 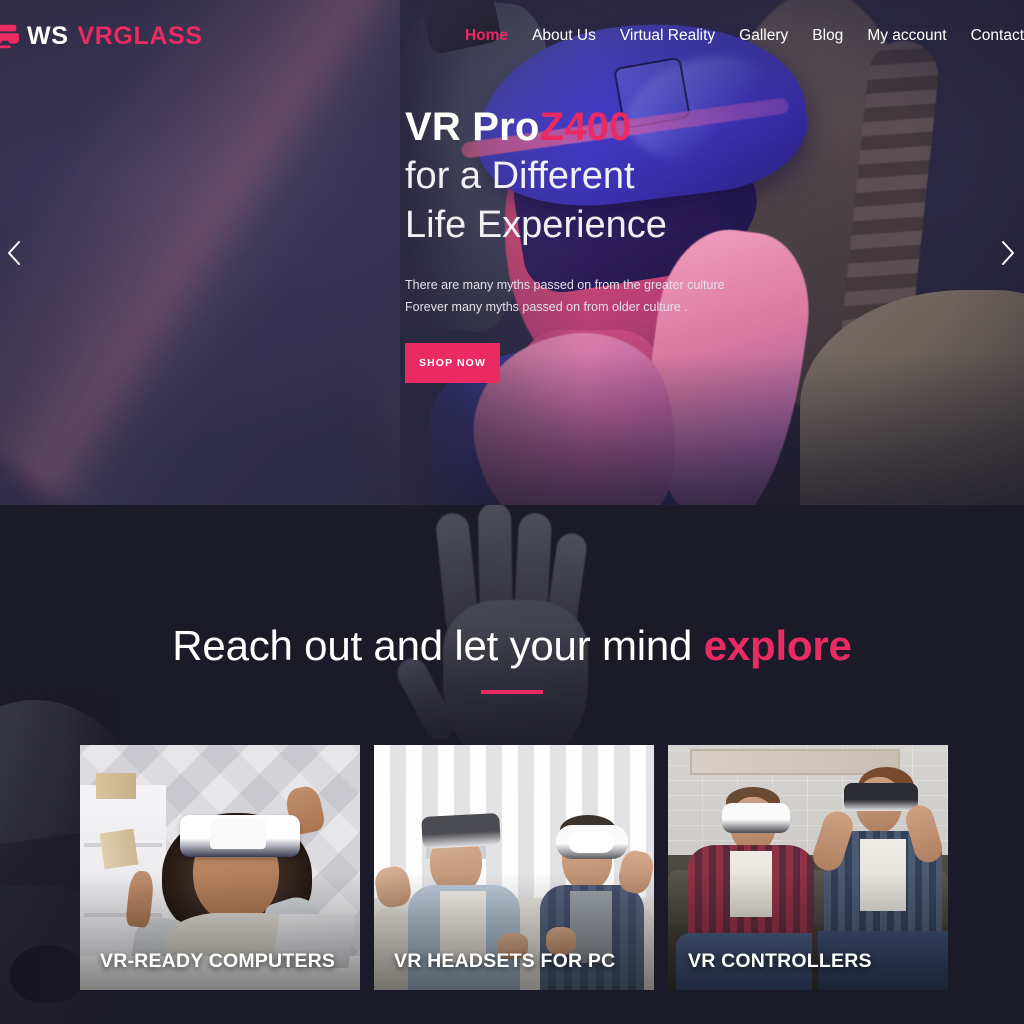 I want to click on card-label: VR CONTROLLERS, so click(x=780, y=961).